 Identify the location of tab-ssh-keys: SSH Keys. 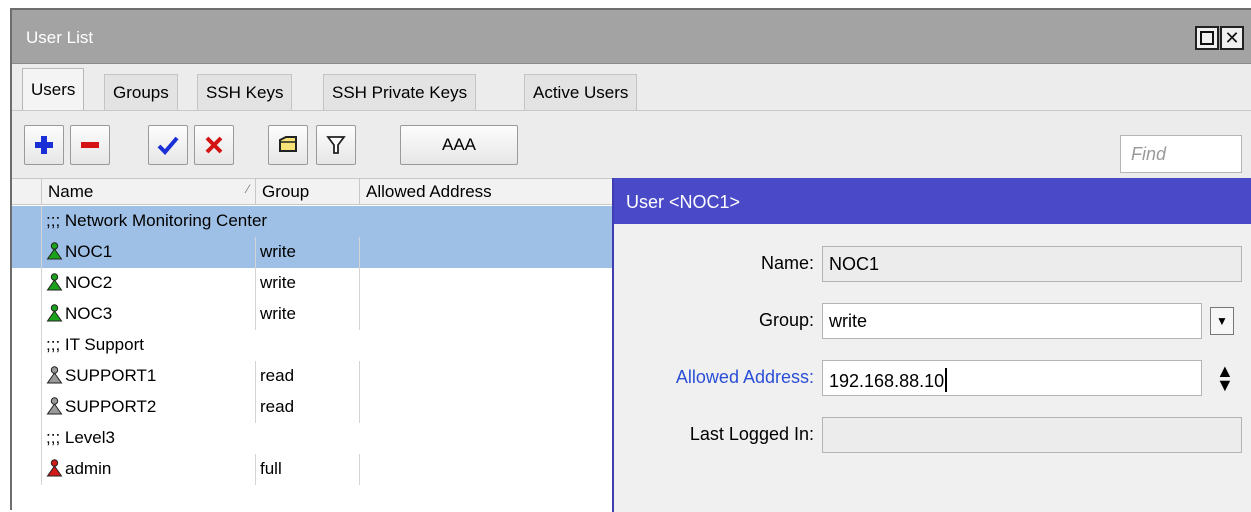
(245, 92).